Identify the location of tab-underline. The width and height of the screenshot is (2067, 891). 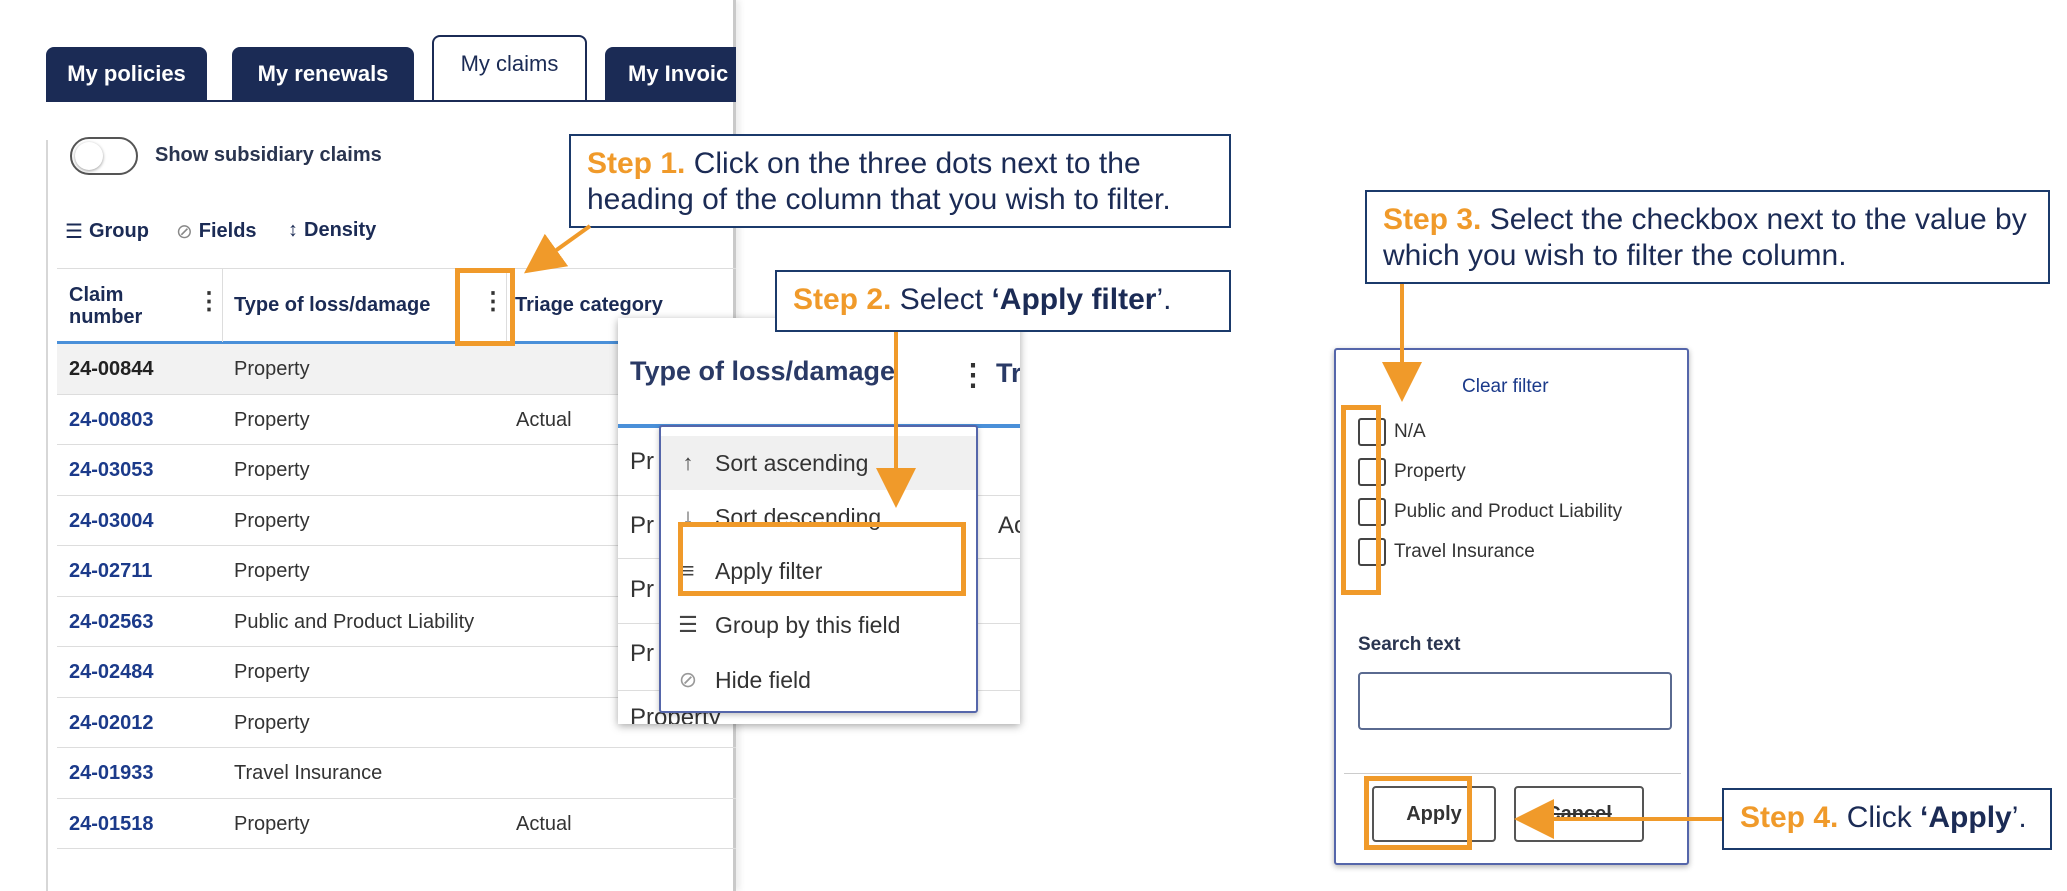
(391, 101).